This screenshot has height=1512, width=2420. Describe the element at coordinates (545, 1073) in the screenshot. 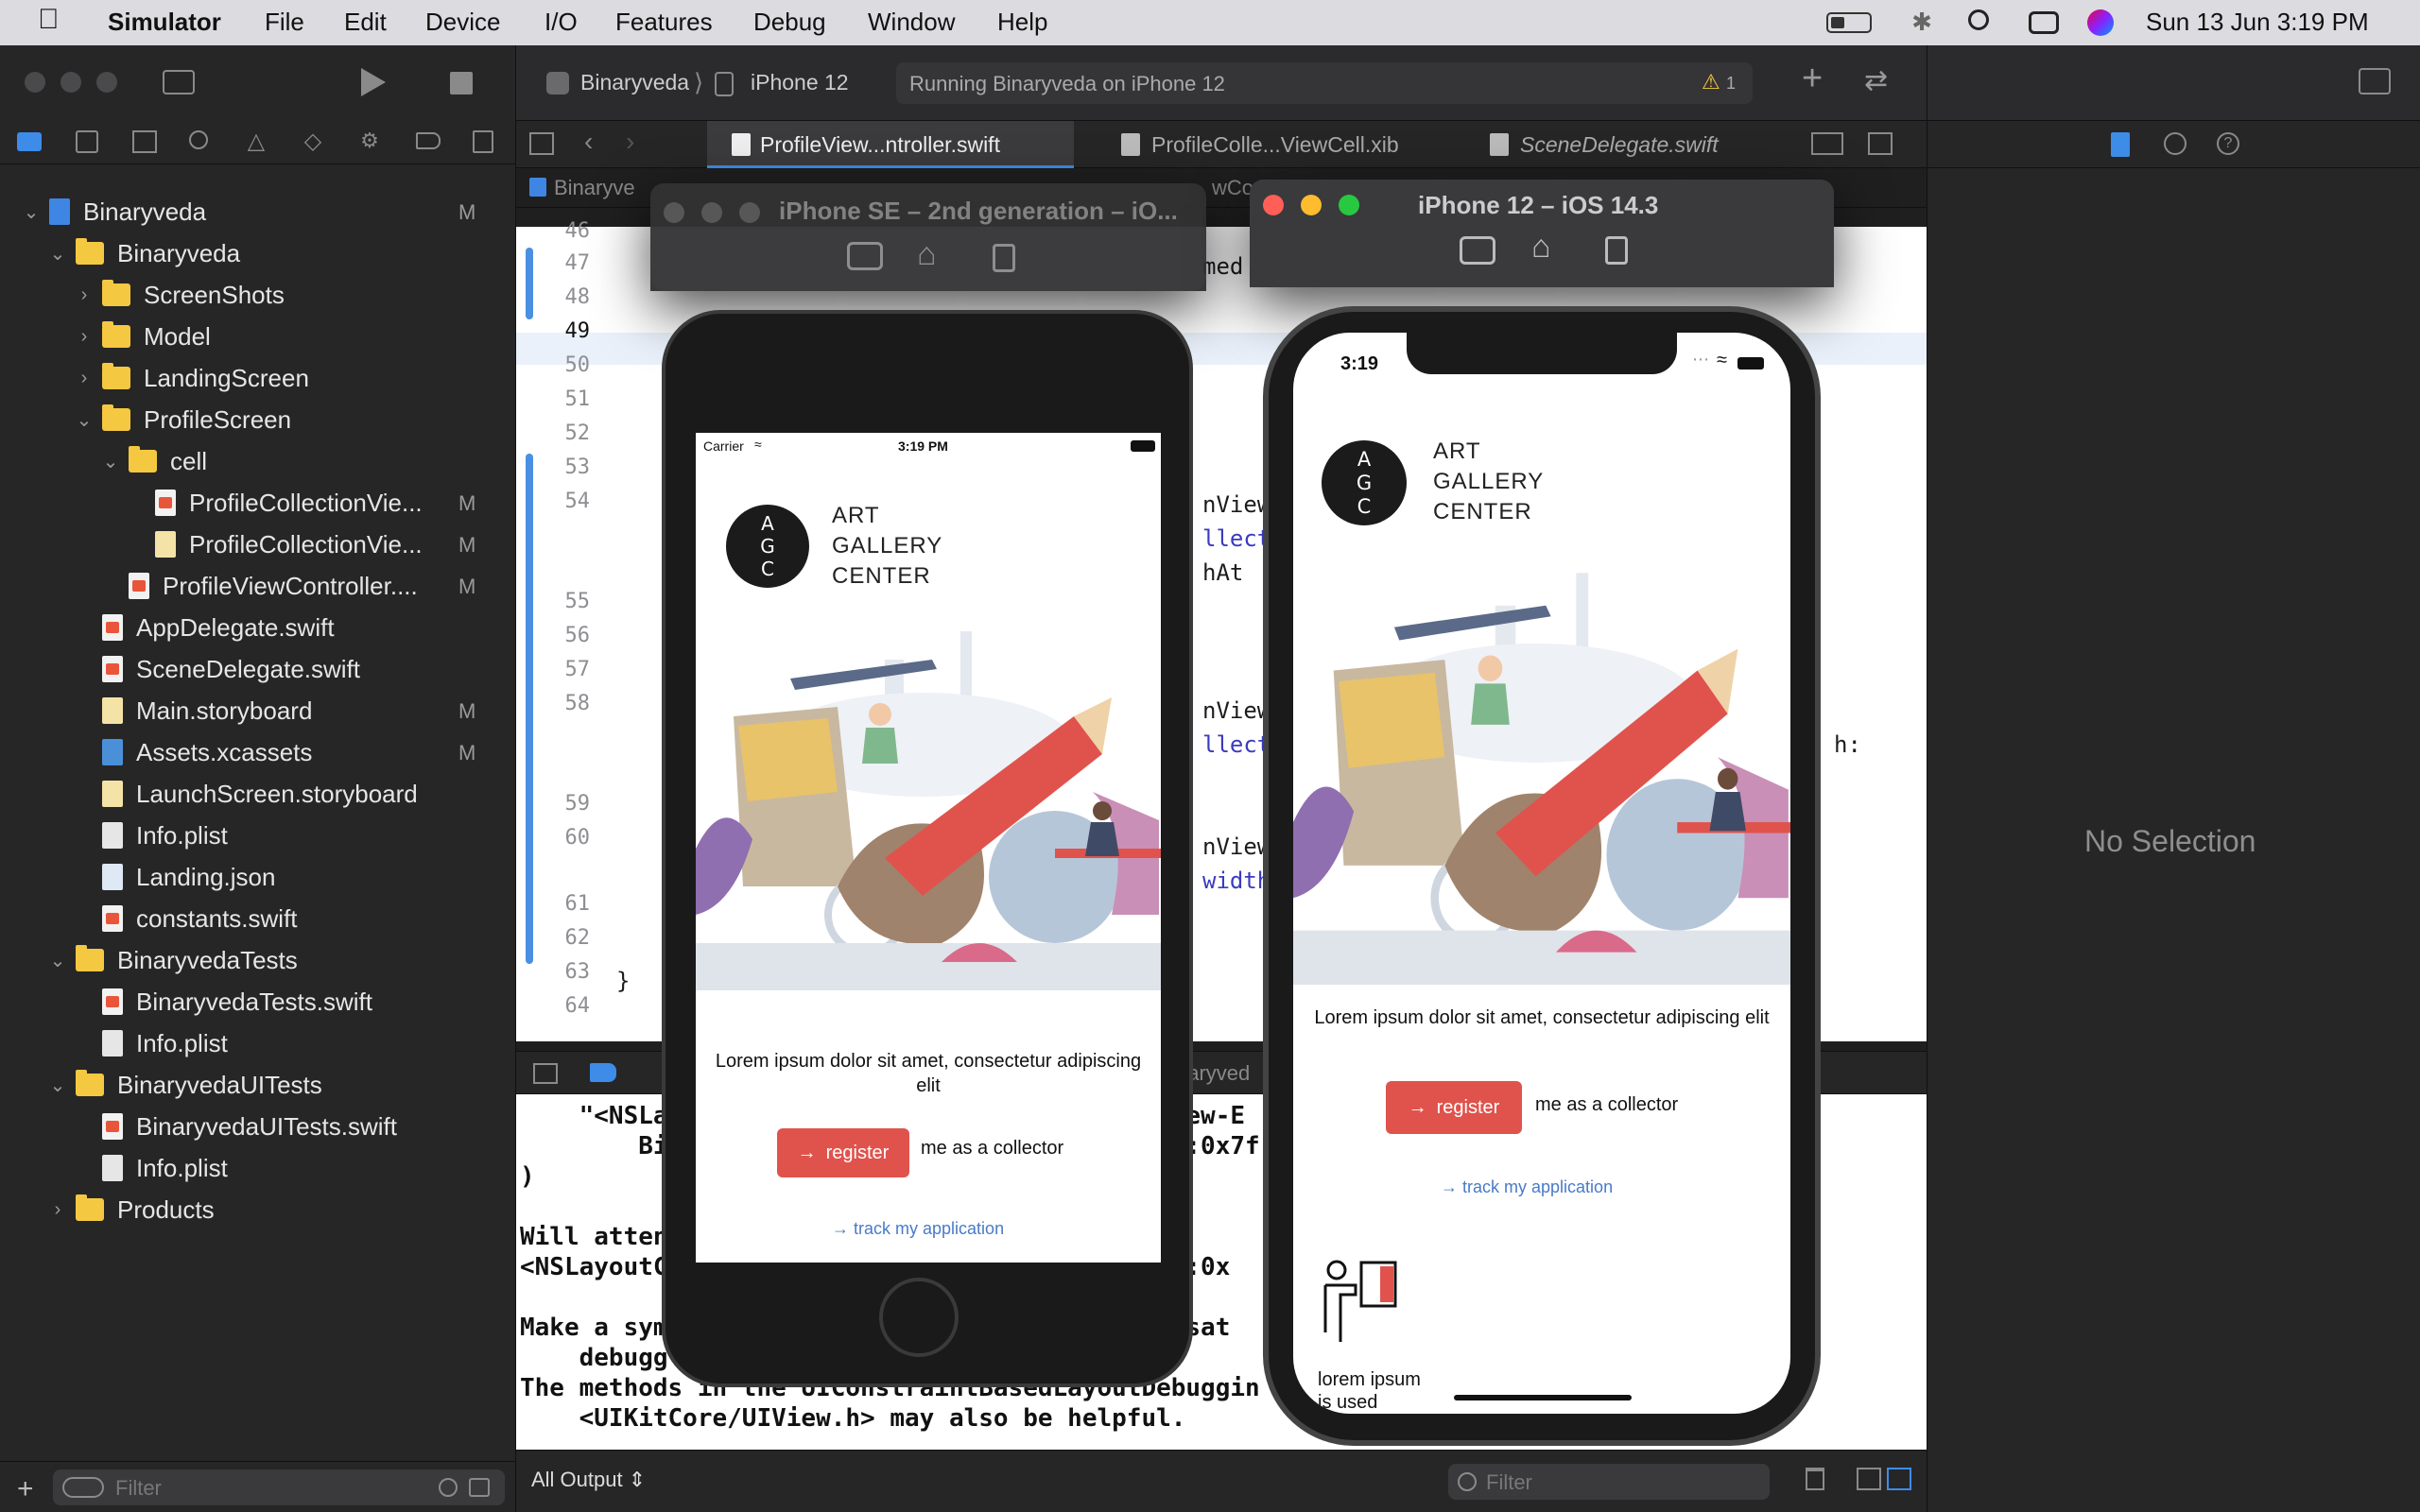

I see `hide-debug-area-icon` at that location.